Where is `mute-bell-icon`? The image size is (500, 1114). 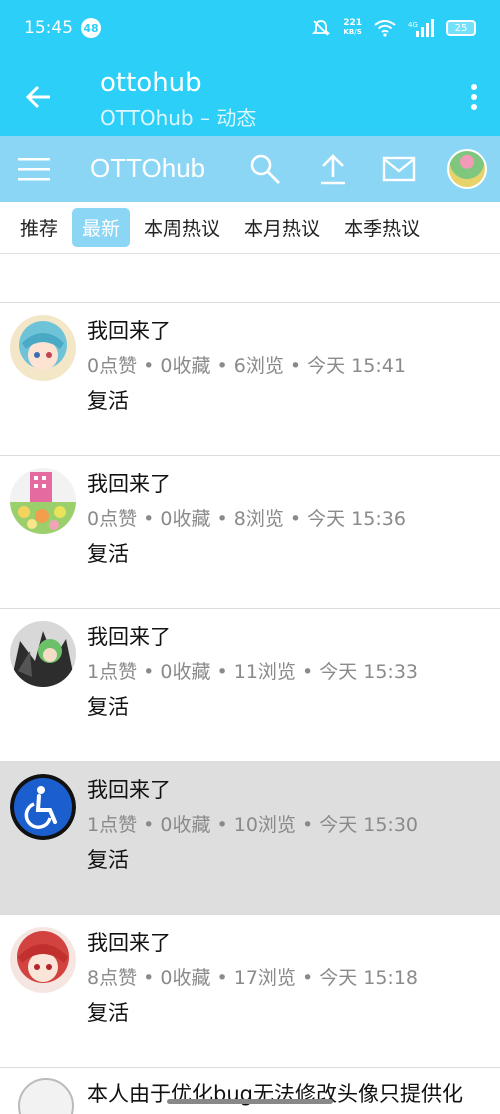 mute-bell-icon is located at coordinates (321, 28).